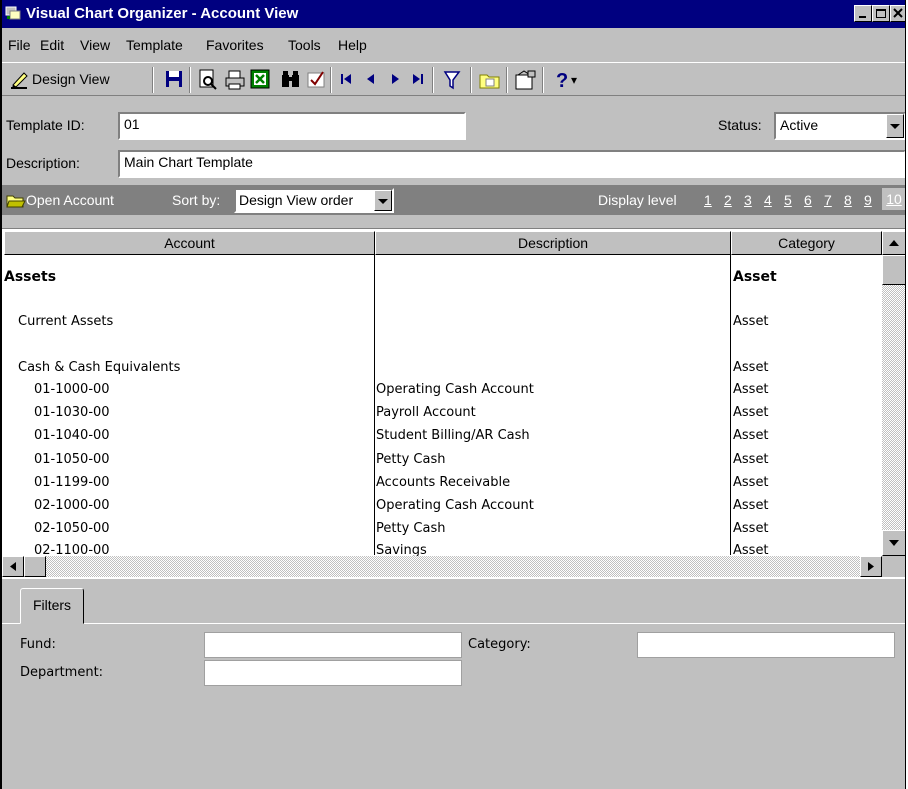 The width and height of the screenshot is (908, 789). Describe the element at coordinates (768, 200) in the screenshot. I see `level-link-4: 4` at that location.